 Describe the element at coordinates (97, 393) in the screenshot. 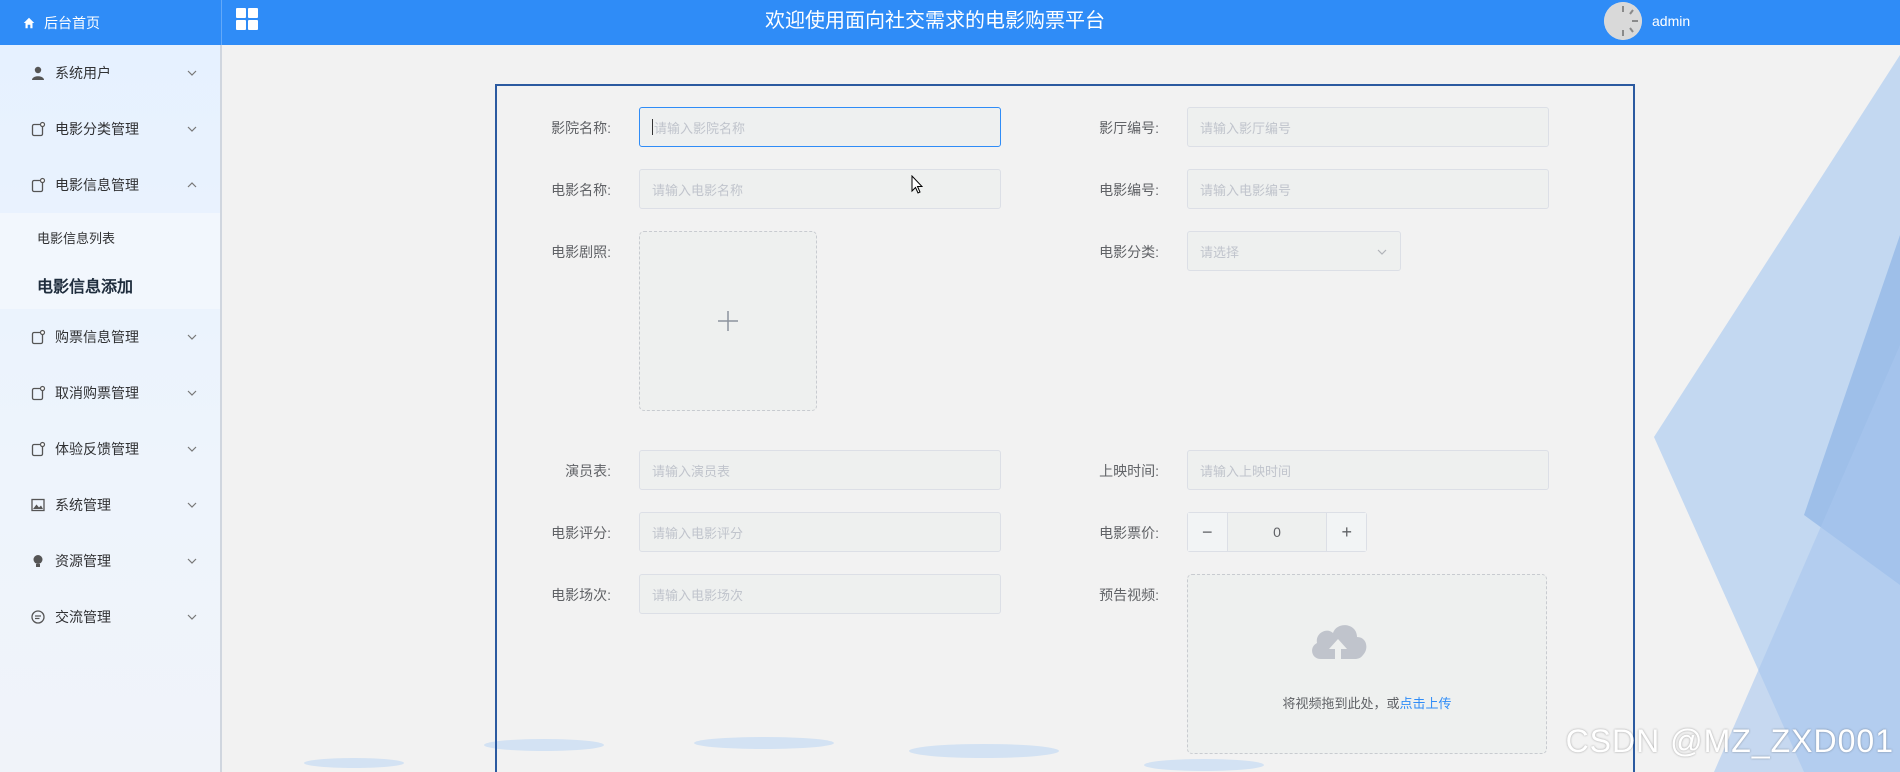

I see `sidebar-item-label: 取消购票管理` at that location.